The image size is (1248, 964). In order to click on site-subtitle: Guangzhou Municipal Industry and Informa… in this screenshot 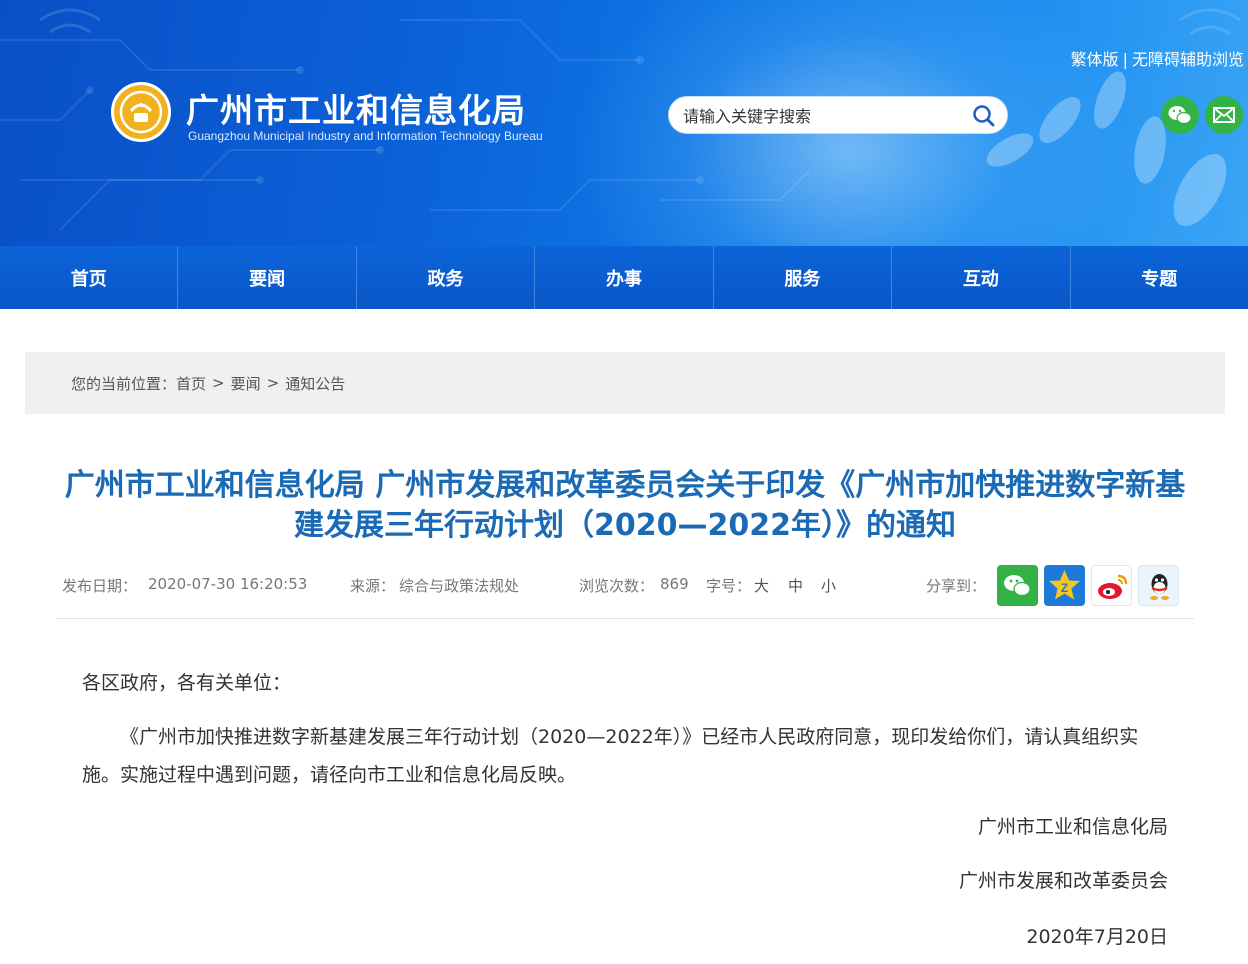, I will do `click(365, 136)`.